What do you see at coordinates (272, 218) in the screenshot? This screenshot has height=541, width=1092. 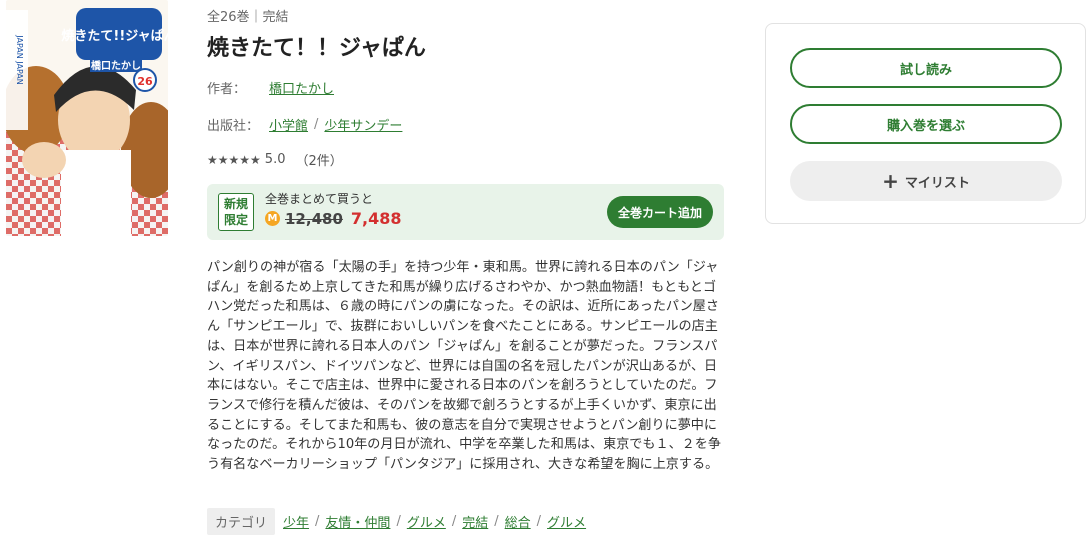 I see `coin-icon: M` at bounding box center [272, 218].